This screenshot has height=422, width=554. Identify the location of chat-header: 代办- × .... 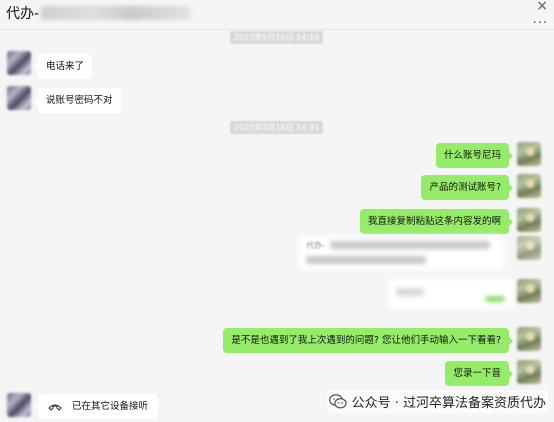
(277, 15).